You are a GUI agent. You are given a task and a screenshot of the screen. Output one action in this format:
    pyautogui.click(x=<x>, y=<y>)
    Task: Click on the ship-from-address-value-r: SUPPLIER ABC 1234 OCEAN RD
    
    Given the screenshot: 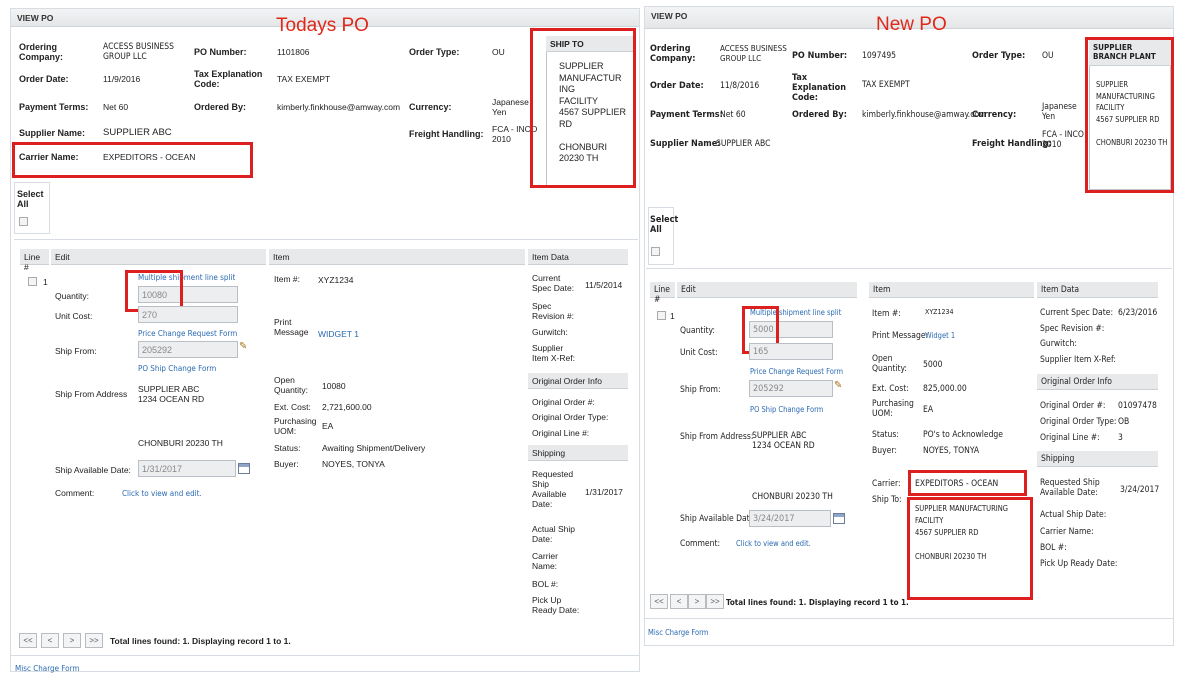 What is the action you would take?
    pyautogui.click(x=783, y=441)
    